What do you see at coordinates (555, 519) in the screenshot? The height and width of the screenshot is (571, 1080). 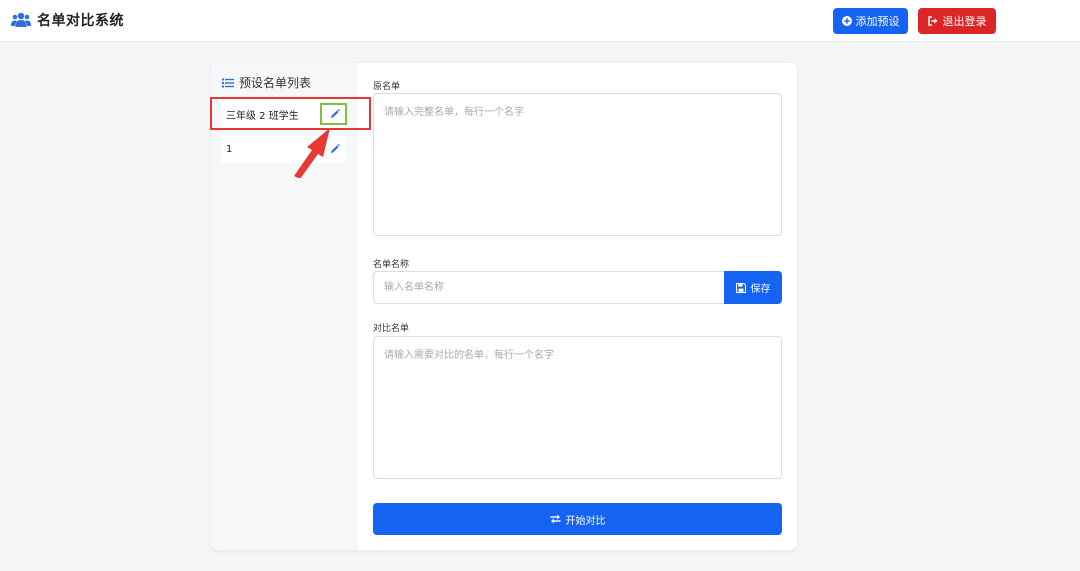 I see `exchange-icon` at bounding box center [555, 519].